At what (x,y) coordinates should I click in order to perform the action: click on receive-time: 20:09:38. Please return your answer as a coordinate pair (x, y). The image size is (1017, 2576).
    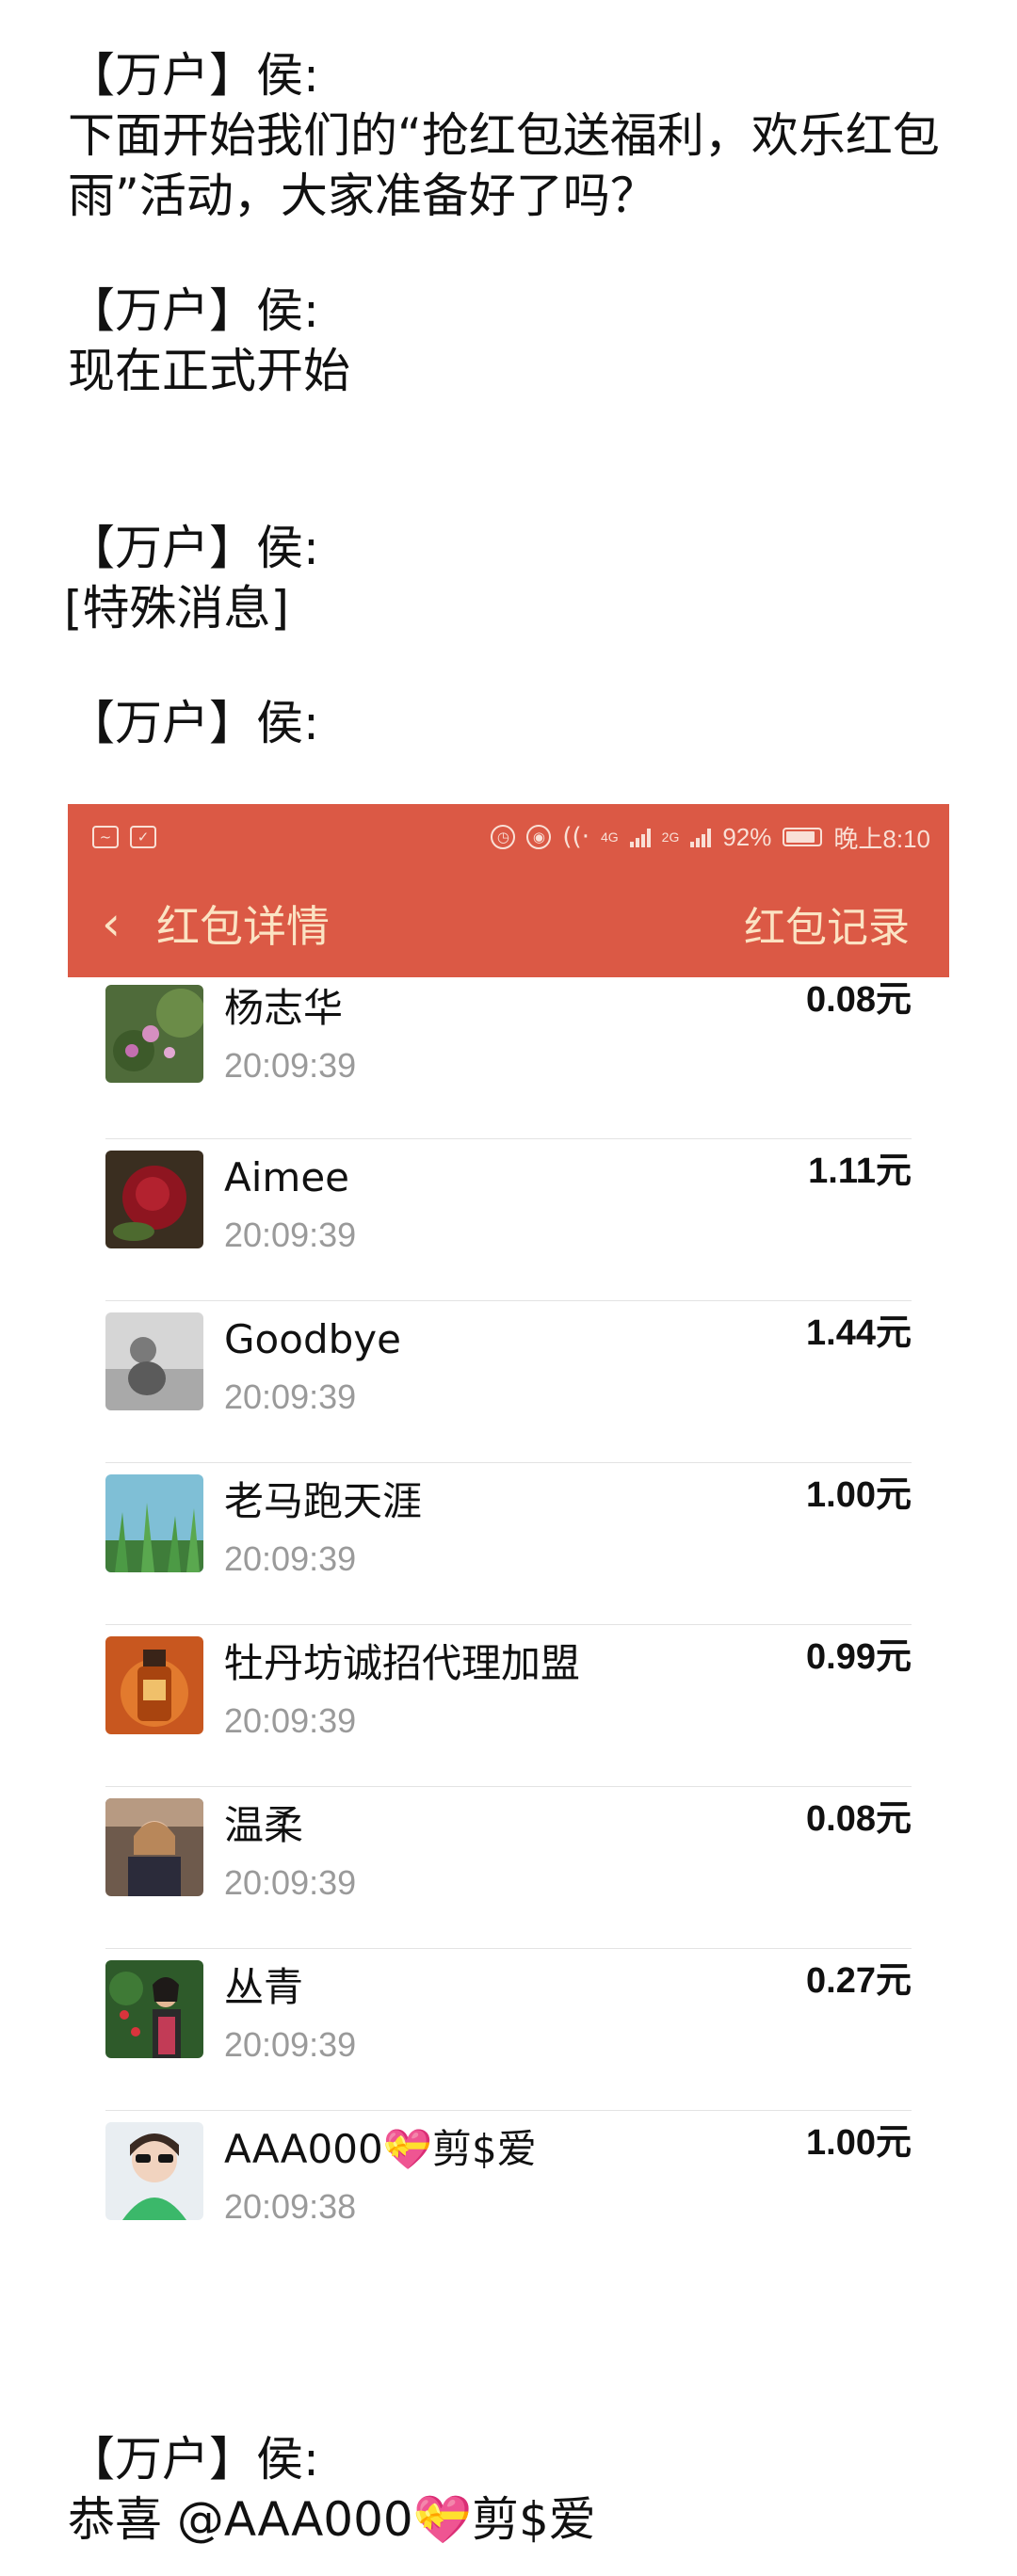
    Looking at the image, I should click on (291, 2206).